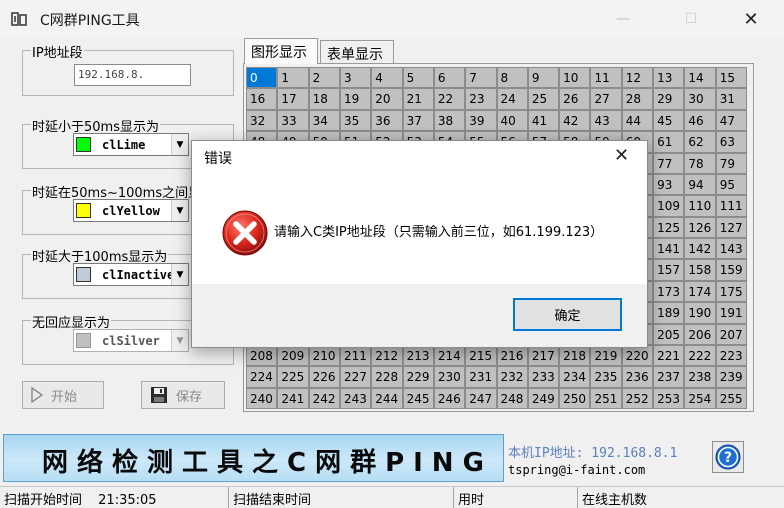 The image size is (784, 508). What do you see at coordinates (357, 52) in the screenshot?
I see `tab-form-view: 表单显示` at bounding box center [357, 52].